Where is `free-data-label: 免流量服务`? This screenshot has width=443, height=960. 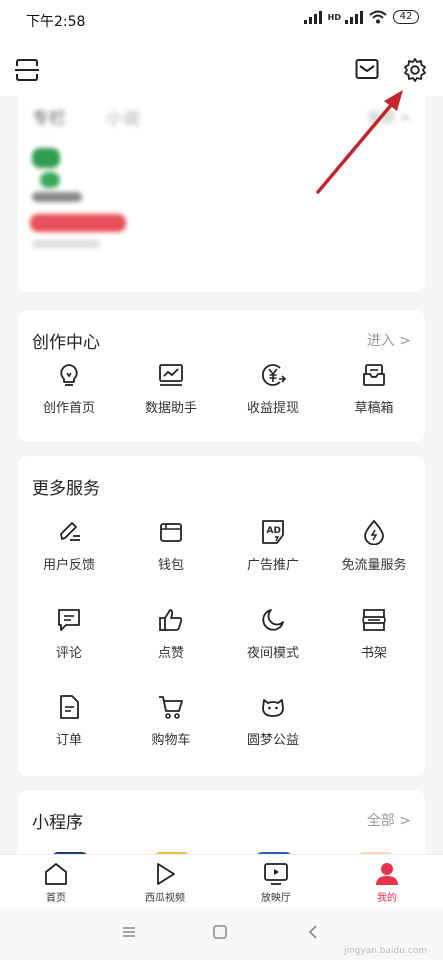
free-data-label: 免流量服务 is located at coordinates (374, 565).